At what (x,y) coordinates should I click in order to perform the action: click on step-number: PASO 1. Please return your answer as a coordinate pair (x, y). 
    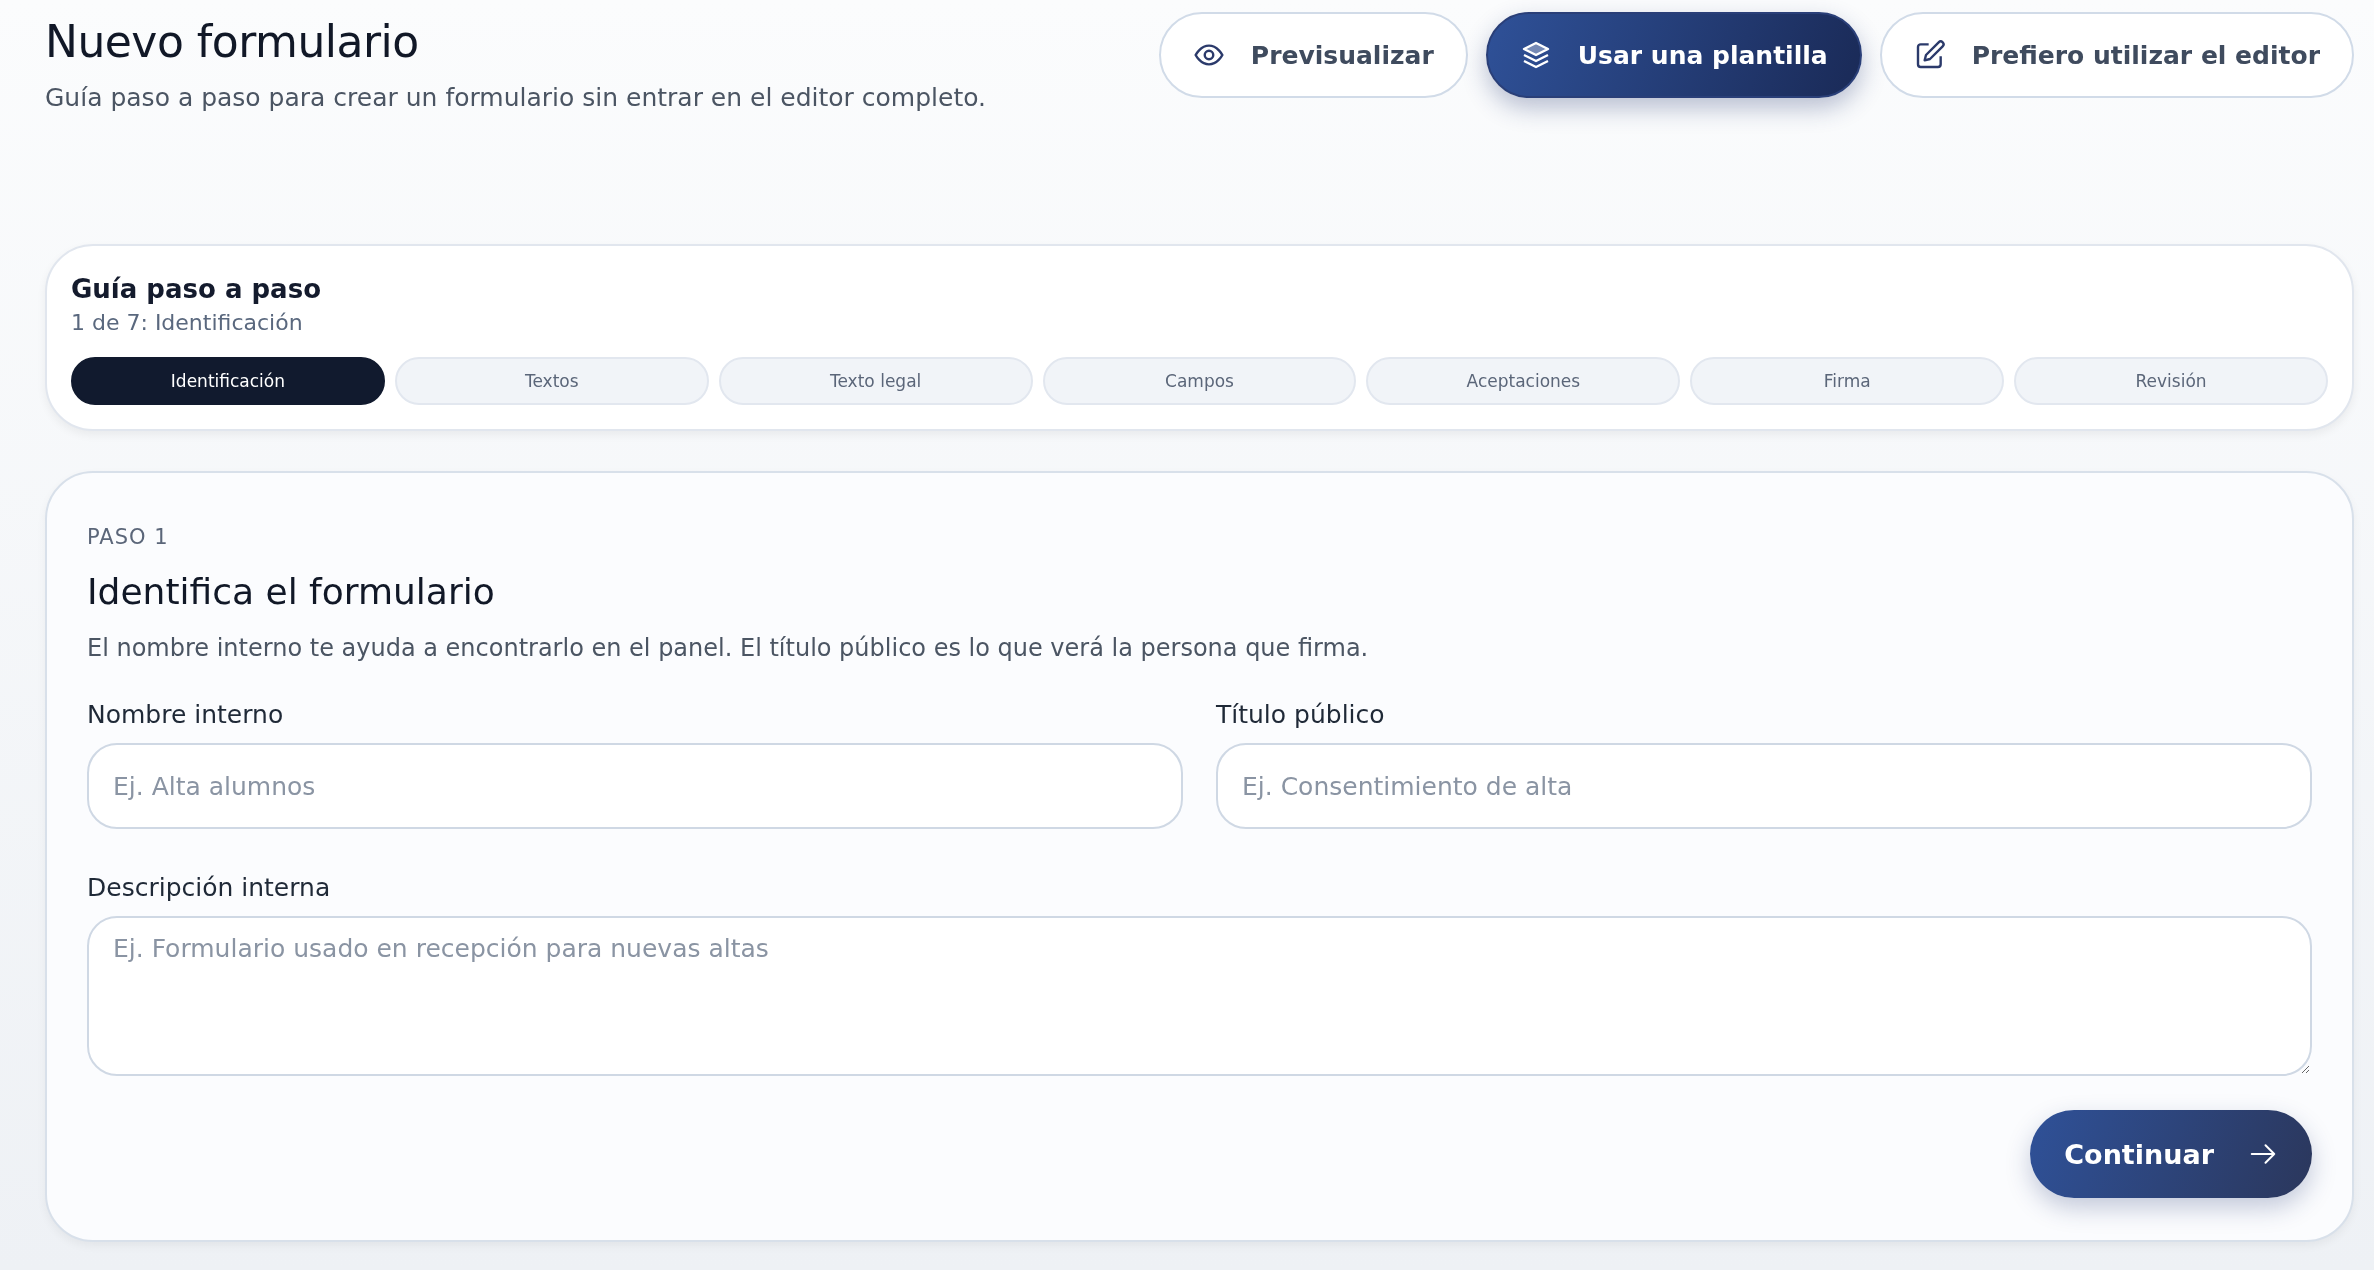
    Looking at the image, I should click on (128, 537).